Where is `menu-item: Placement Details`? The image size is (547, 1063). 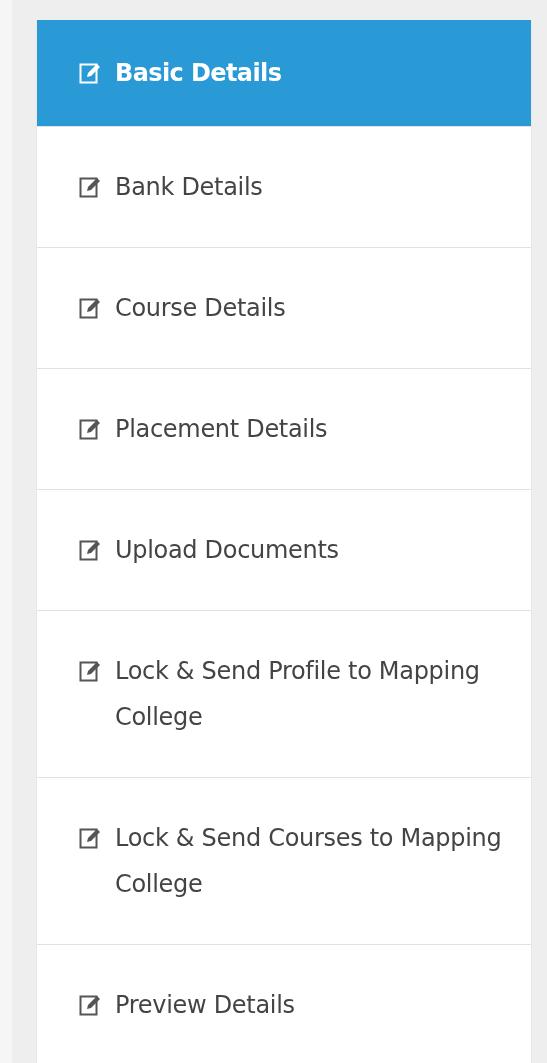 menu-item: Placement Details is located at coordinates (284, 429).